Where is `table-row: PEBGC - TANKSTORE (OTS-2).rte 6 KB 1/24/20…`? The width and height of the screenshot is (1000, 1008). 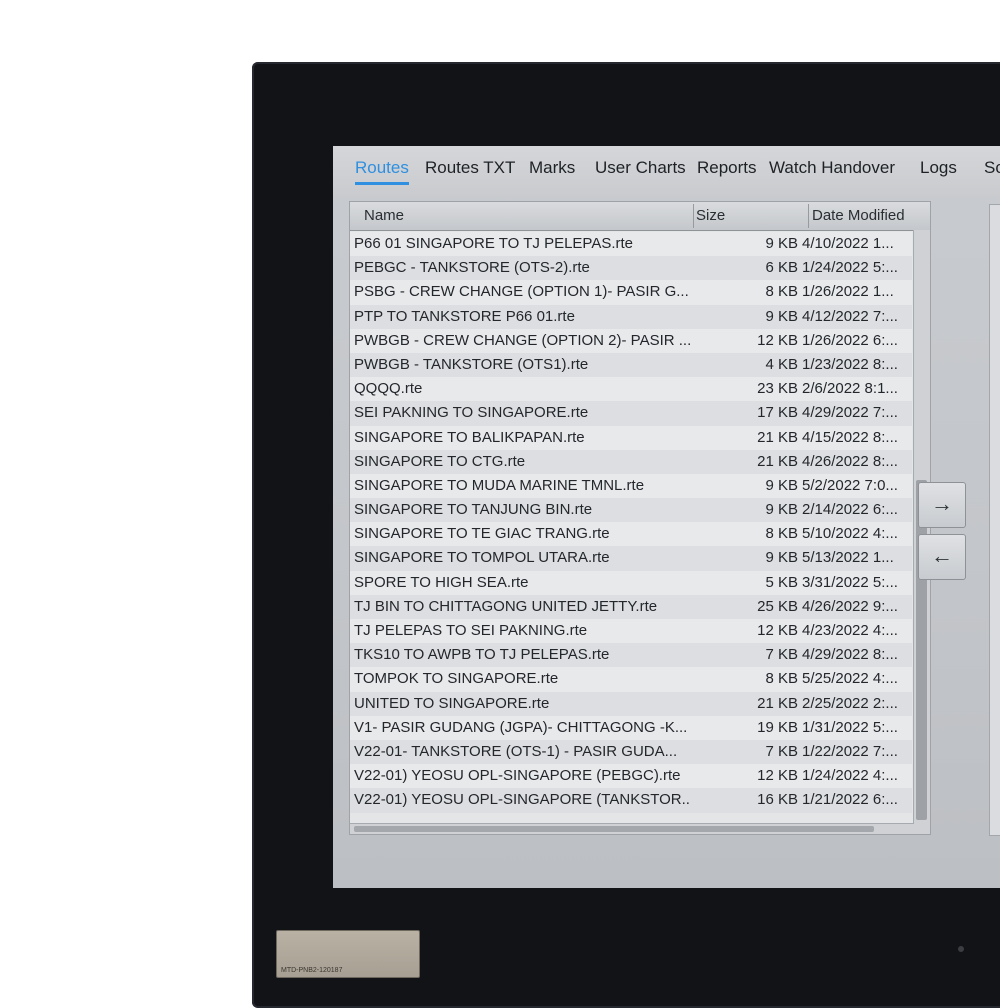
table-row: PEBGC - TANKSTORE (OTS-2).rte 6 KB 1/24/20… is located at coordinates (631, 268).